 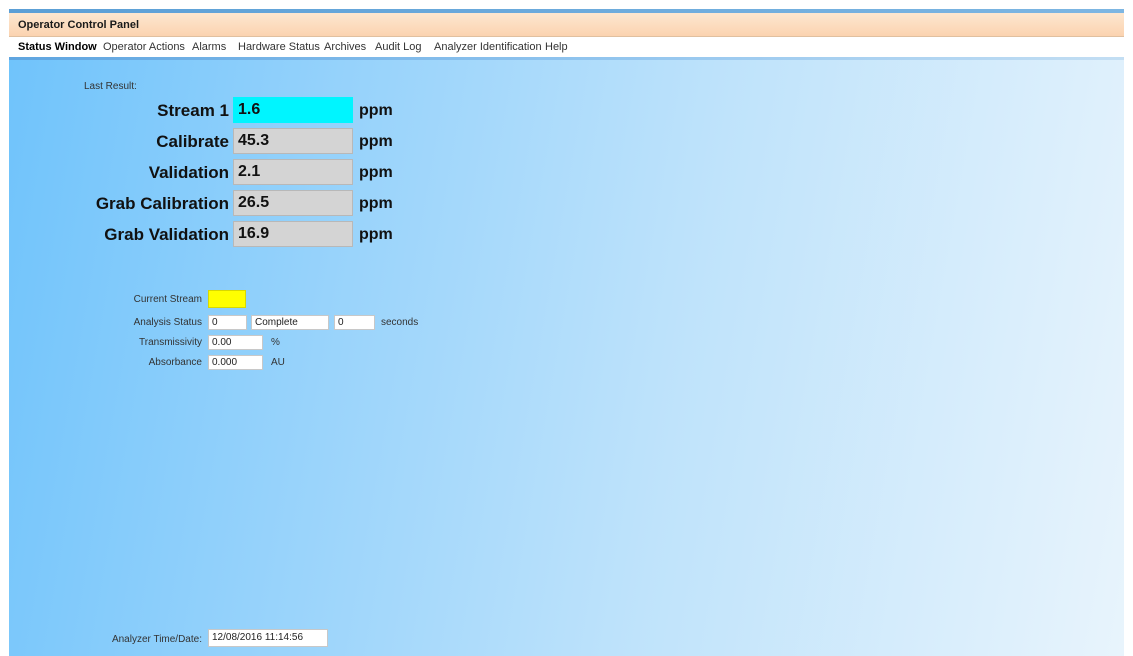 What do you see at coordinates (293, 110) in the screenshot?
I see `result-value-stream-1: 1.6` at bounding box center [293, 110].